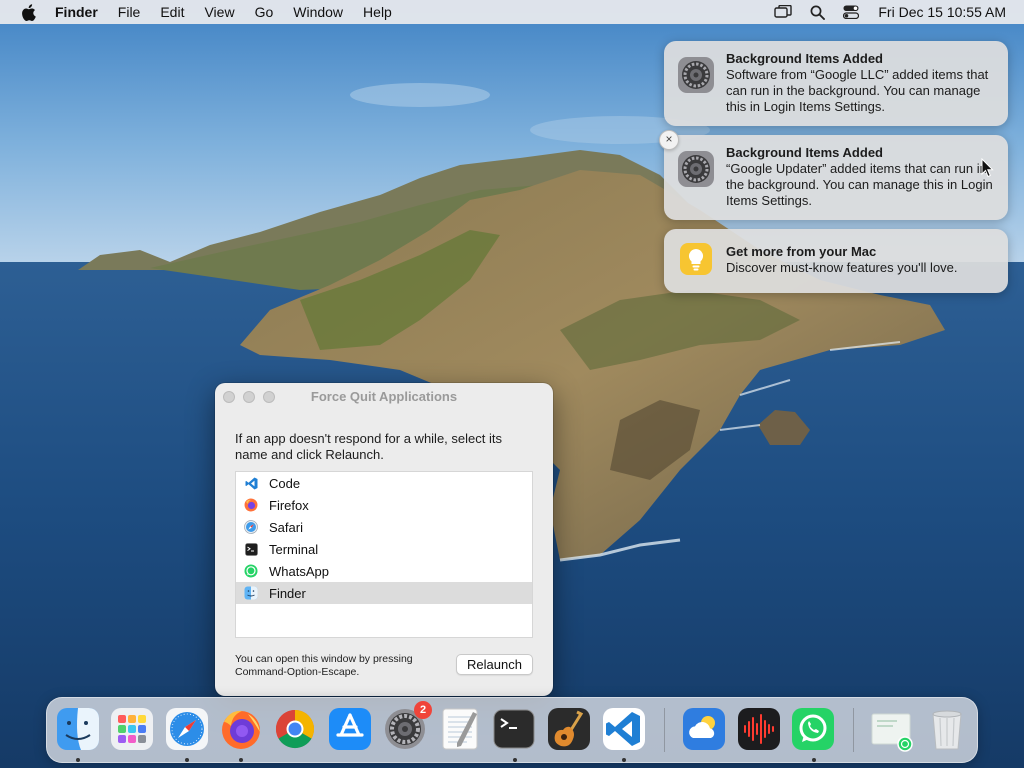  I want to click on dock-item-terminal, so click(514, 729).